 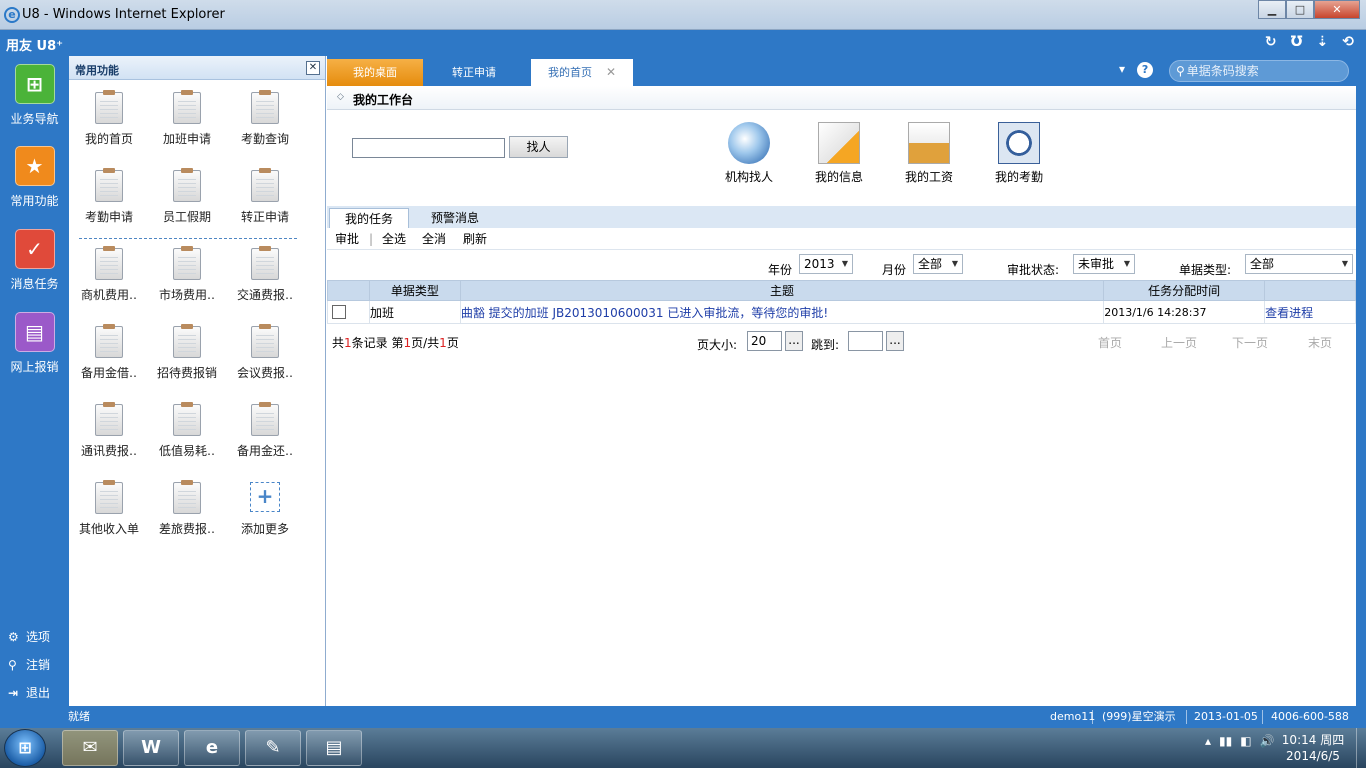 I want to click on deselect-all-button: 全消, so click(x=434, y=239).